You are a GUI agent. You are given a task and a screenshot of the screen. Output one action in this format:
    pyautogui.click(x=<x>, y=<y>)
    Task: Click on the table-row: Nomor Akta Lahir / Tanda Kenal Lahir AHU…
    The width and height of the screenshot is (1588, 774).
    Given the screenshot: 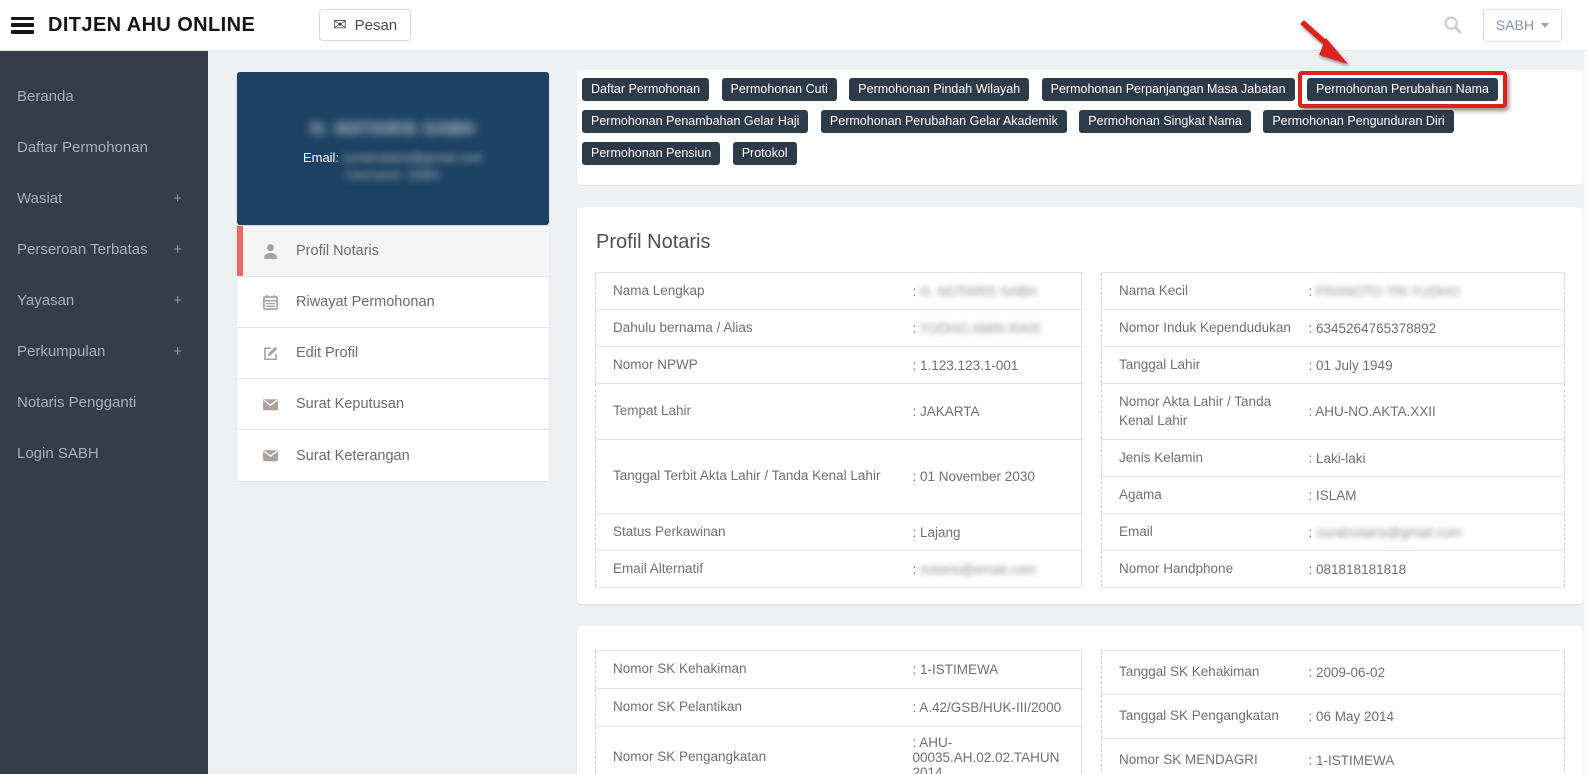 What is the action you would take?
    pyautogui.click(x=1333, y=411)
    